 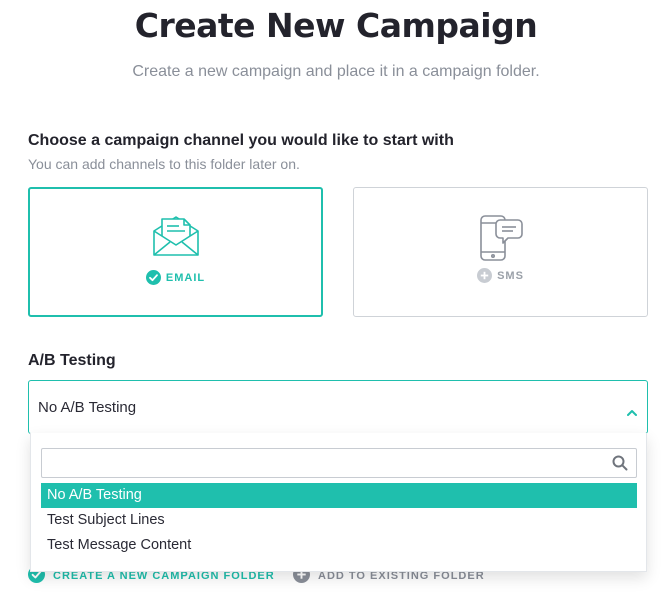 What do you see at coordinates (485, 275) in the screenshot?
I see `plus-circle-icon` at bounding box center [485, 275].